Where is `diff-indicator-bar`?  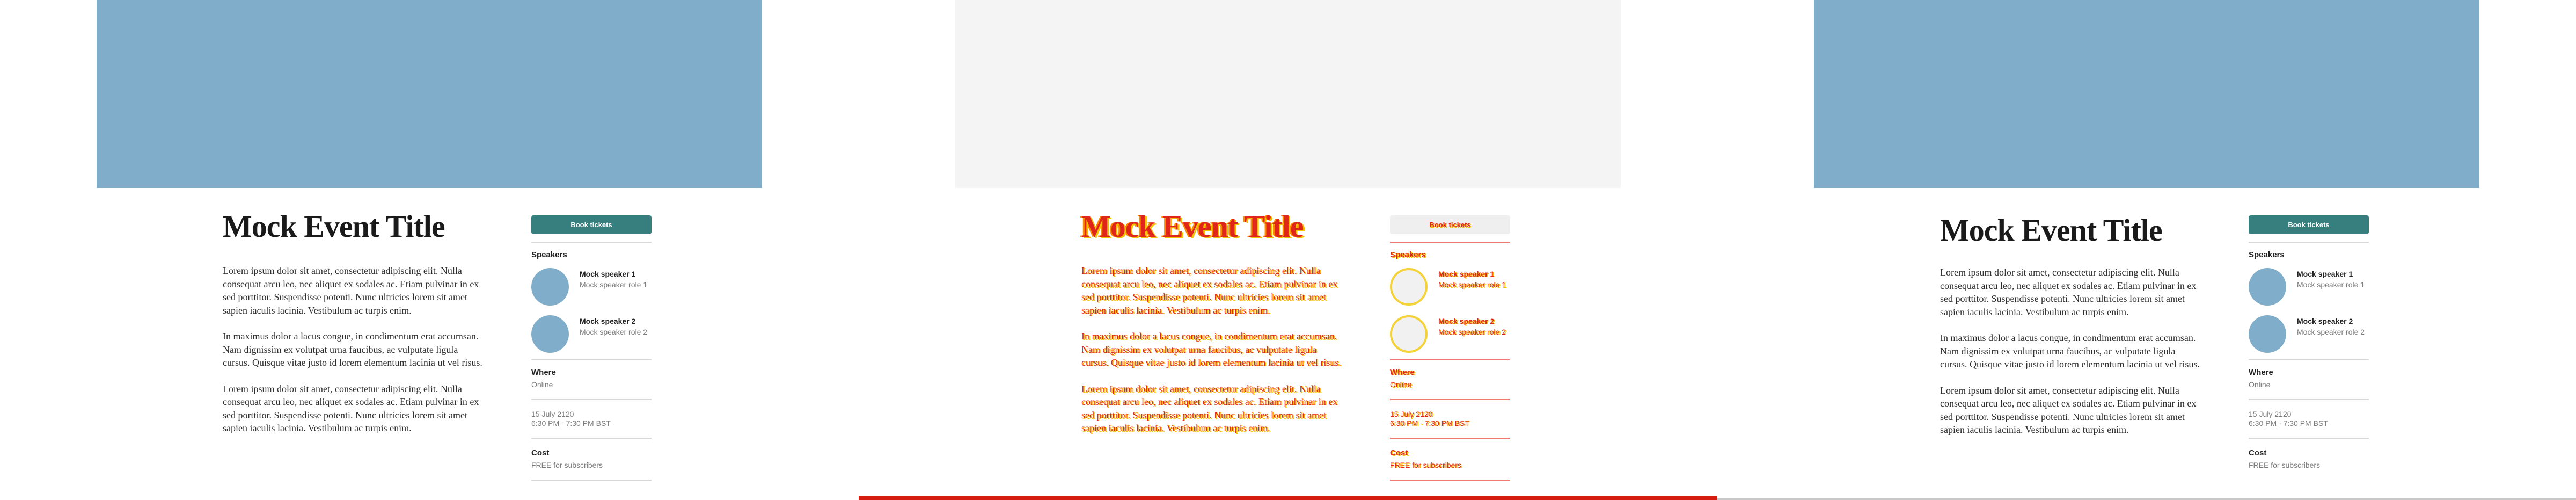
diff-indicator-bar is located at coordinates (1288, 498).